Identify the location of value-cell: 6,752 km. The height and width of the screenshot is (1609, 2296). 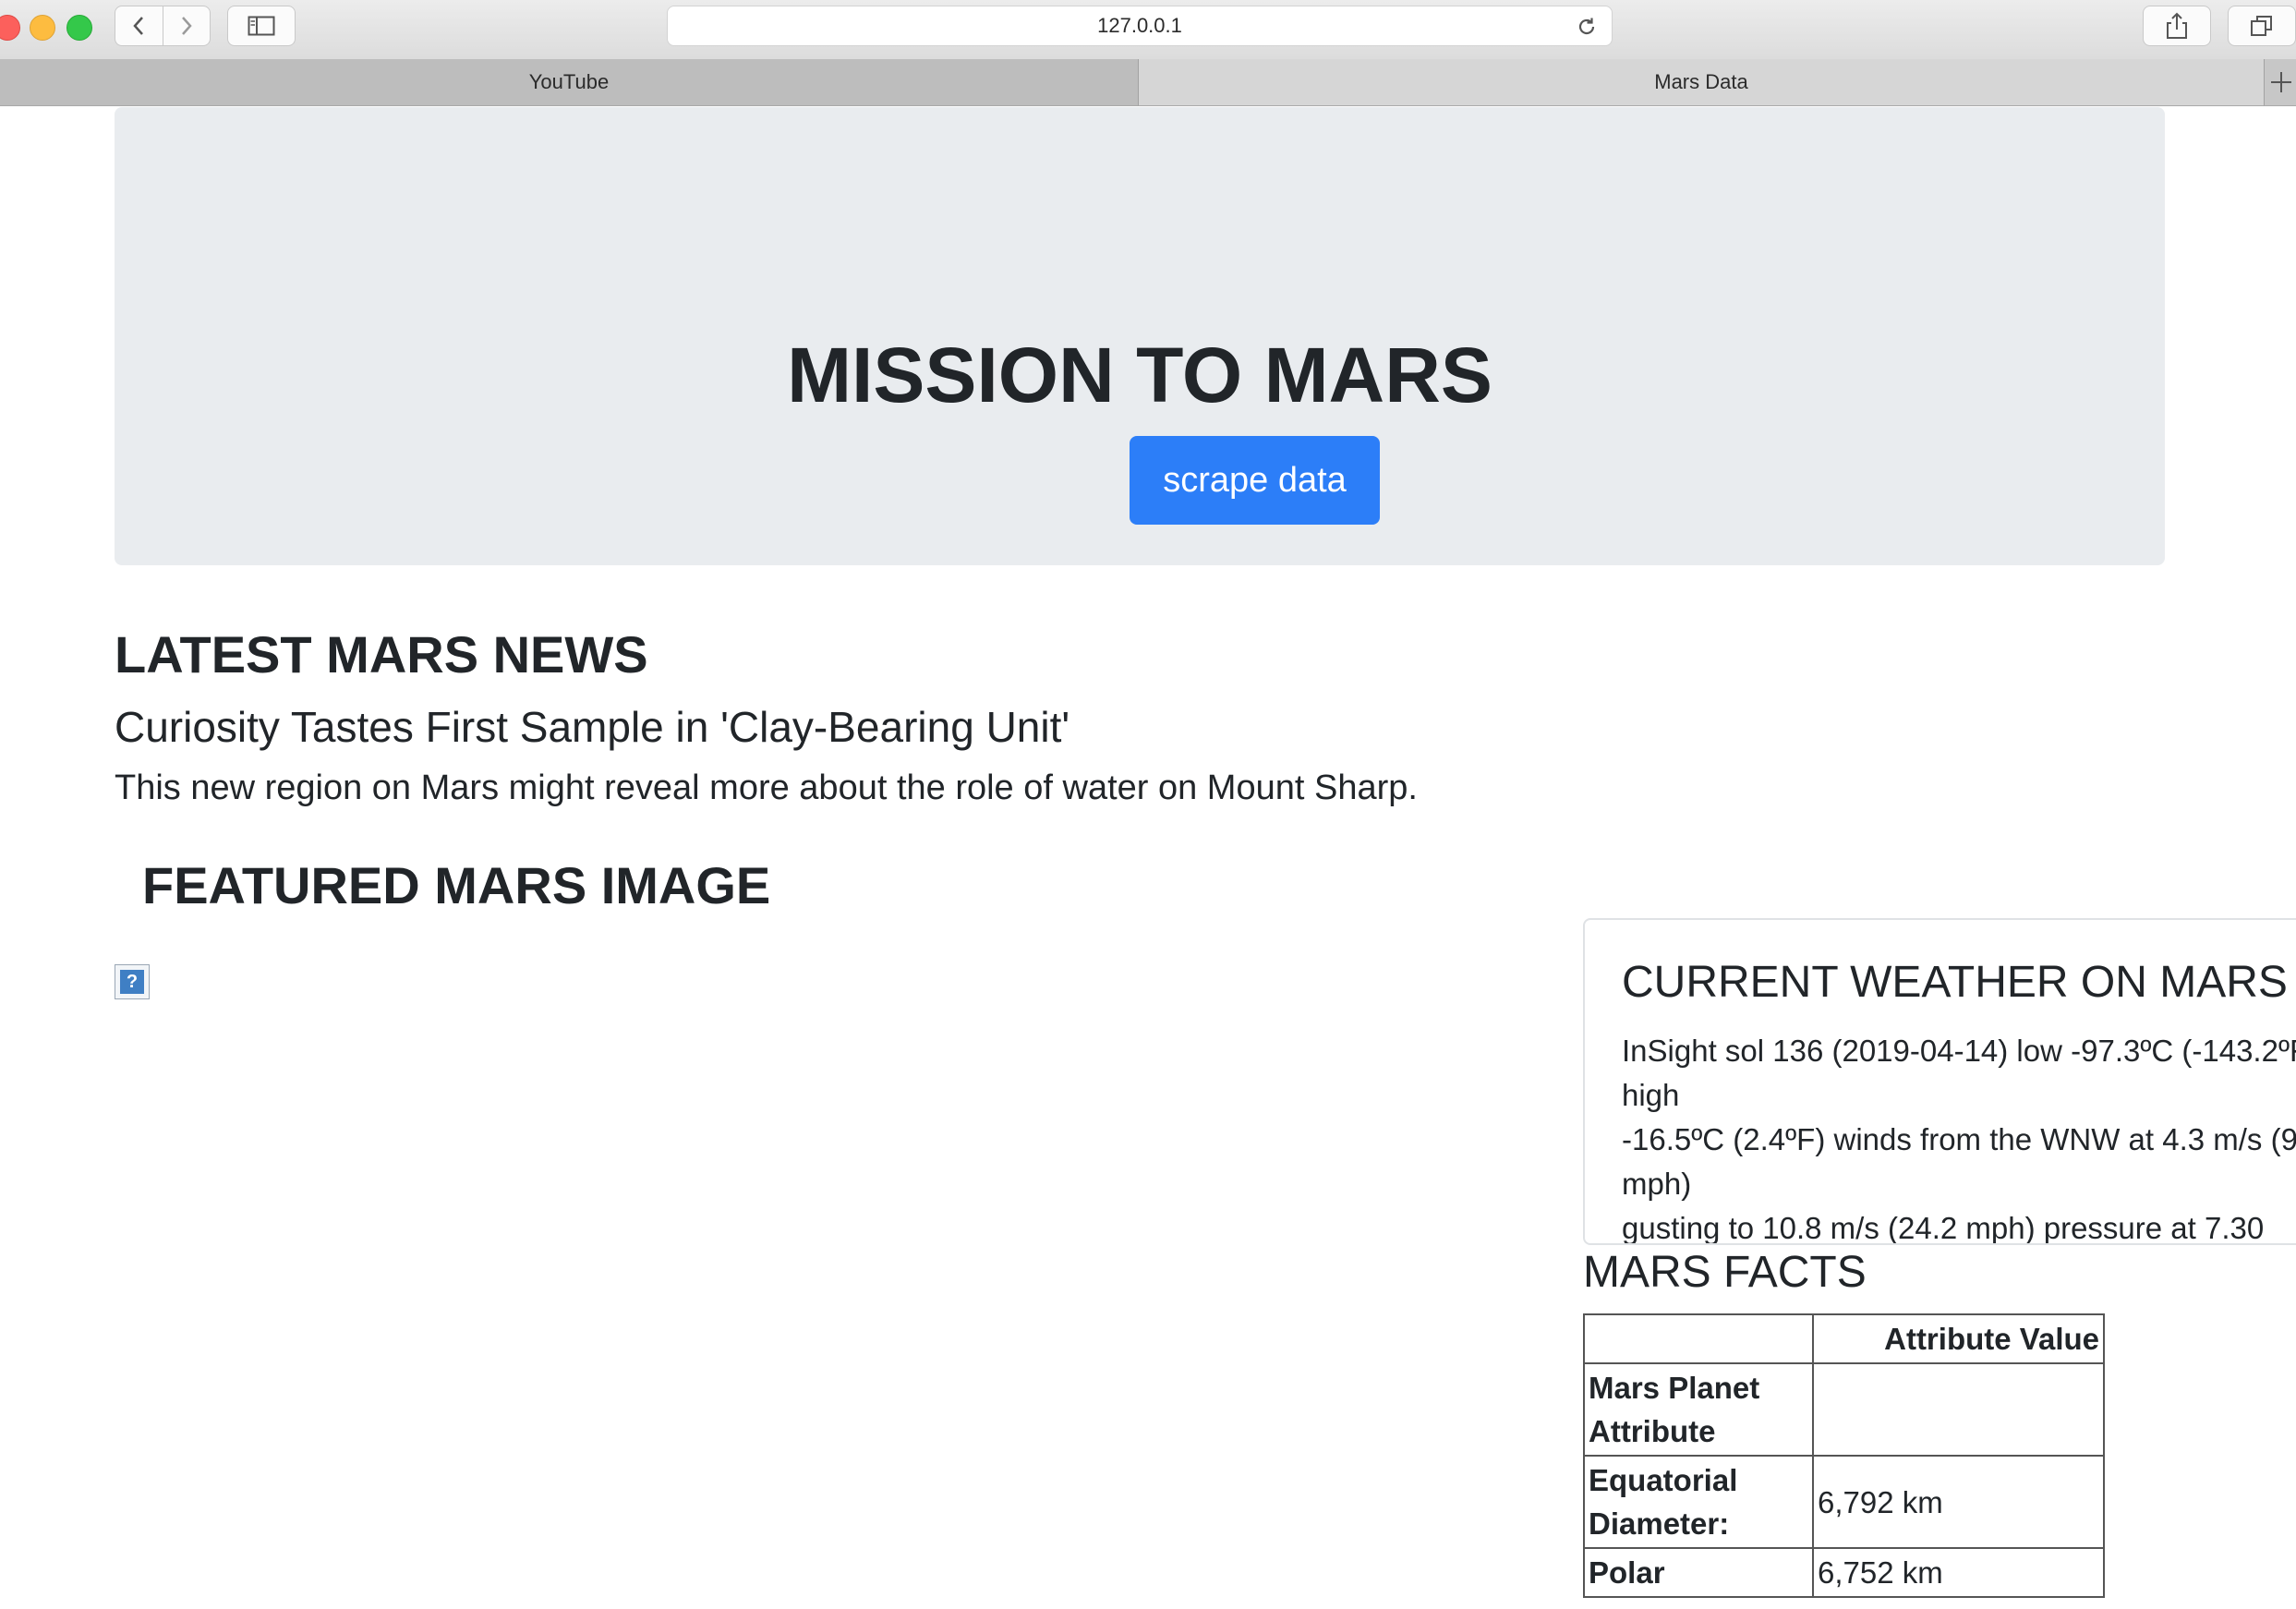
(1959, 1572).